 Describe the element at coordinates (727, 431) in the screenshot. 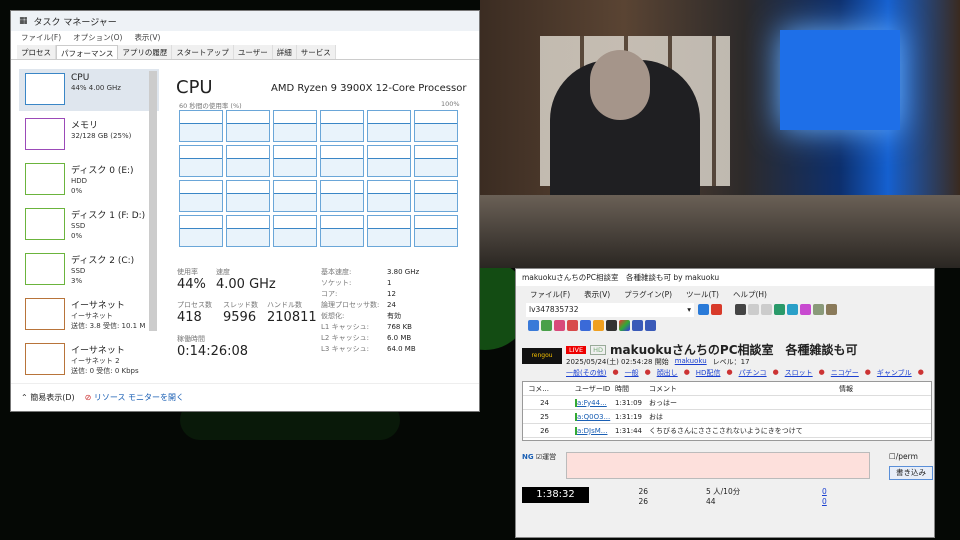

I see `table-row: 26 a:DJsM... 1:31:44 くちびるさんにささこされないようにきをつけて` at that location.